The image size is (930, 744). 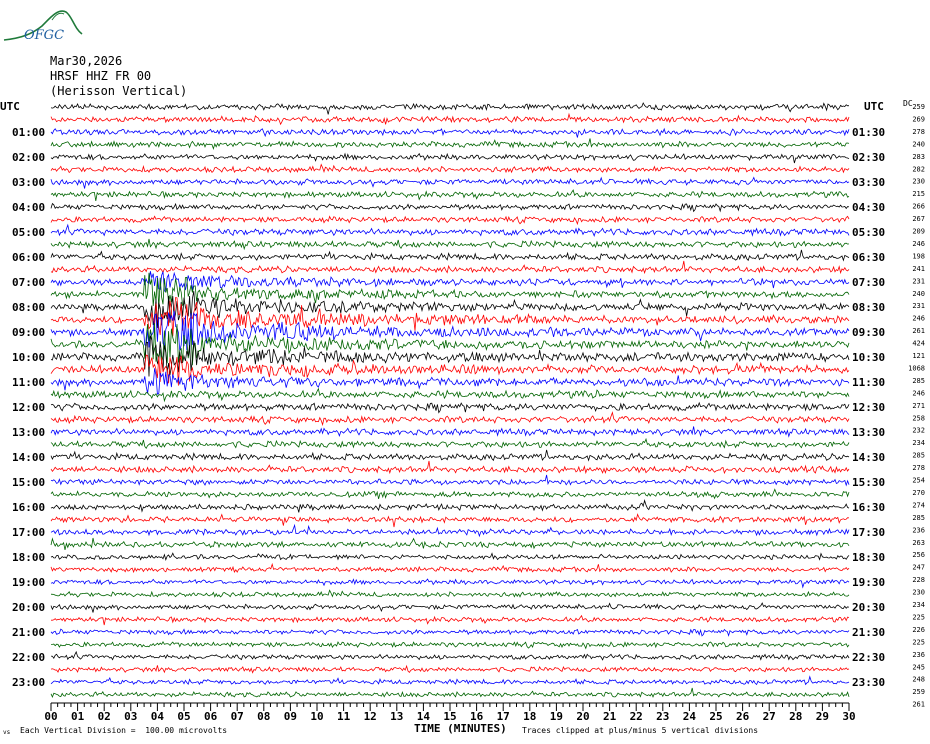 I want to click on dc-offset-value: 256, so click(x=918, y=555).